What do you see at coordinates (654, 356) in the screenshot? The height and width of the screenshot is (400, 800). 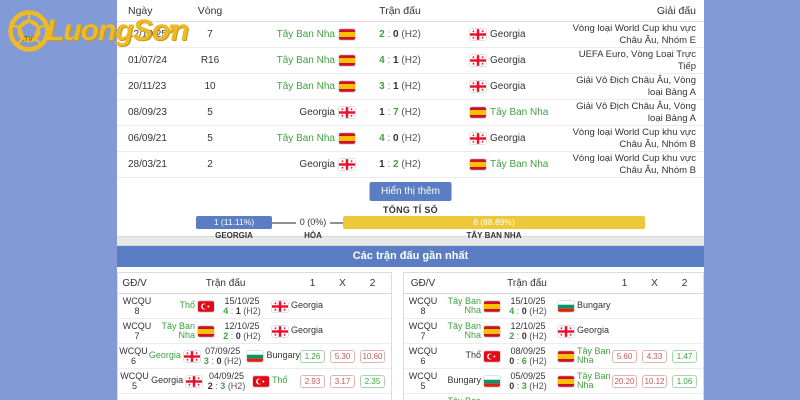 I see `odds-value: 4.33` at bounding box center [654, 356].